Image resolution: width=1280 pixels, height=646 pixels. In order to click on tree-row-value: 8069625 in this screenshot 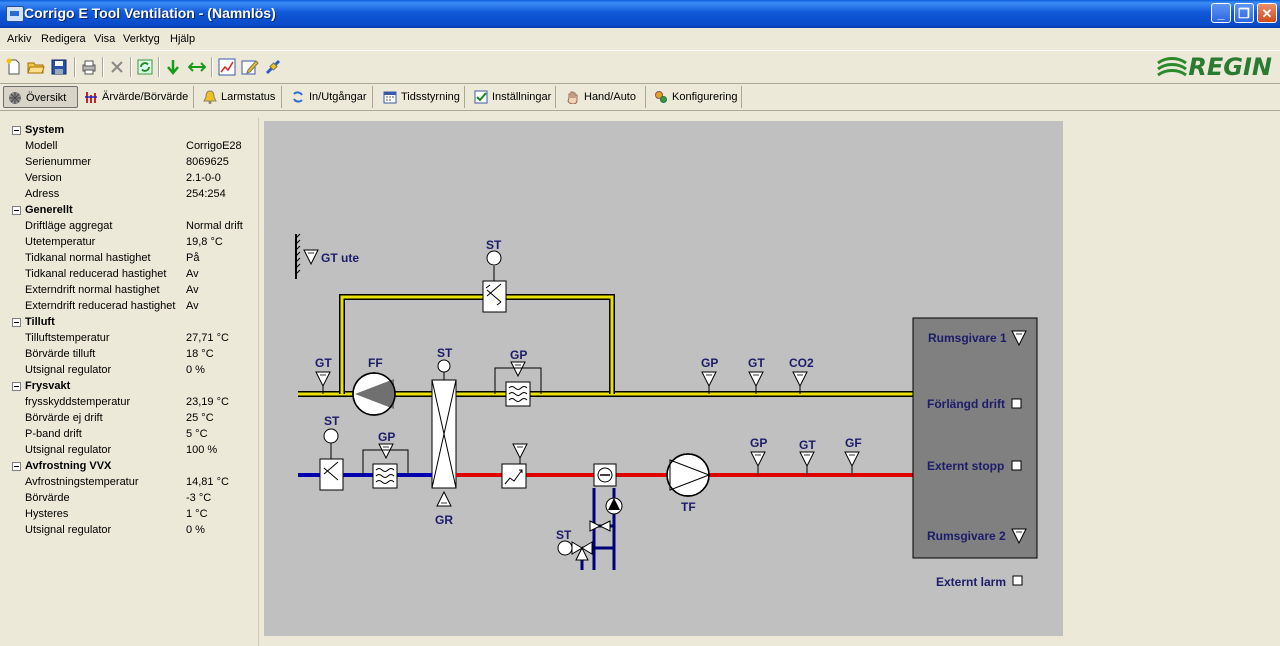, I will do `click(207, 162)`.